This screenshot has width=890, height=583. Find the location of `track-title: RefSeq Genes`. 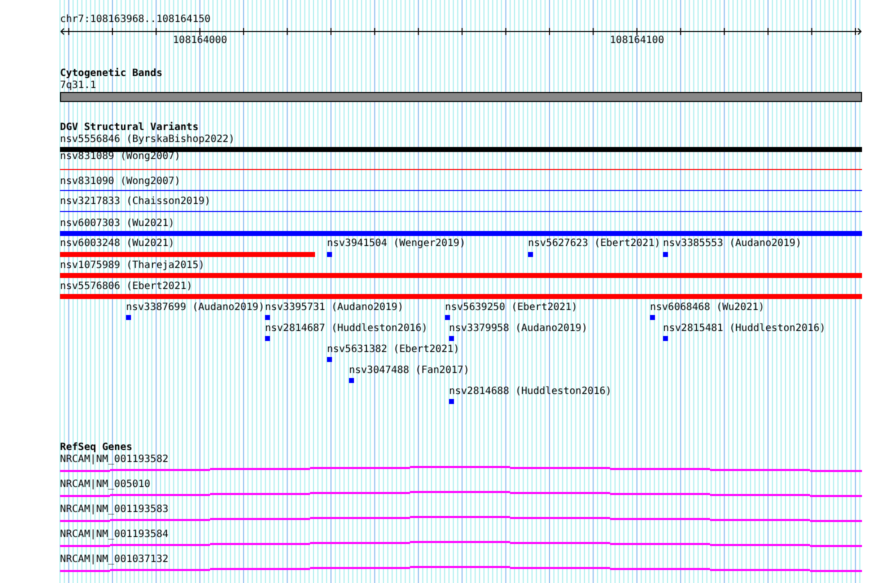

track-title: RefSeq Genes is located at coordinates (96, 448).